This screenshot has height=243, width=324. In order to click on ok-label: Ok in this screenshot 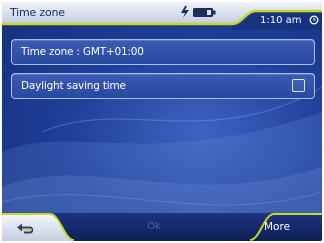, I will do `click(154, 226)`.